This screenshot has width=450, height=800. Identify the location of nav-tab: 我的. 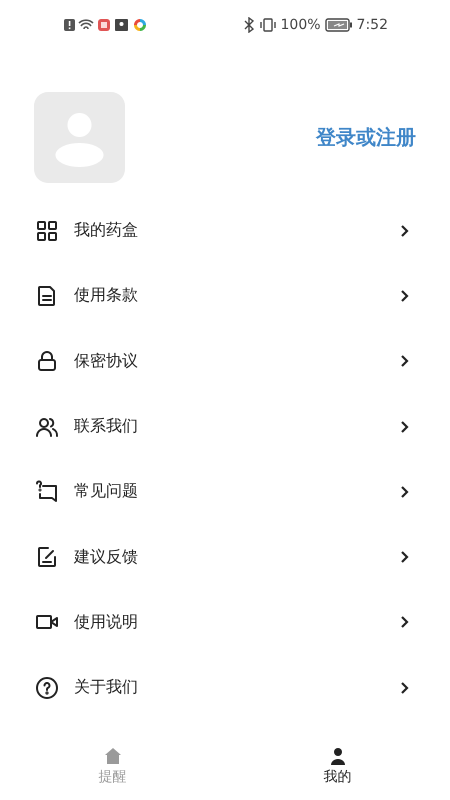
(337, 766).